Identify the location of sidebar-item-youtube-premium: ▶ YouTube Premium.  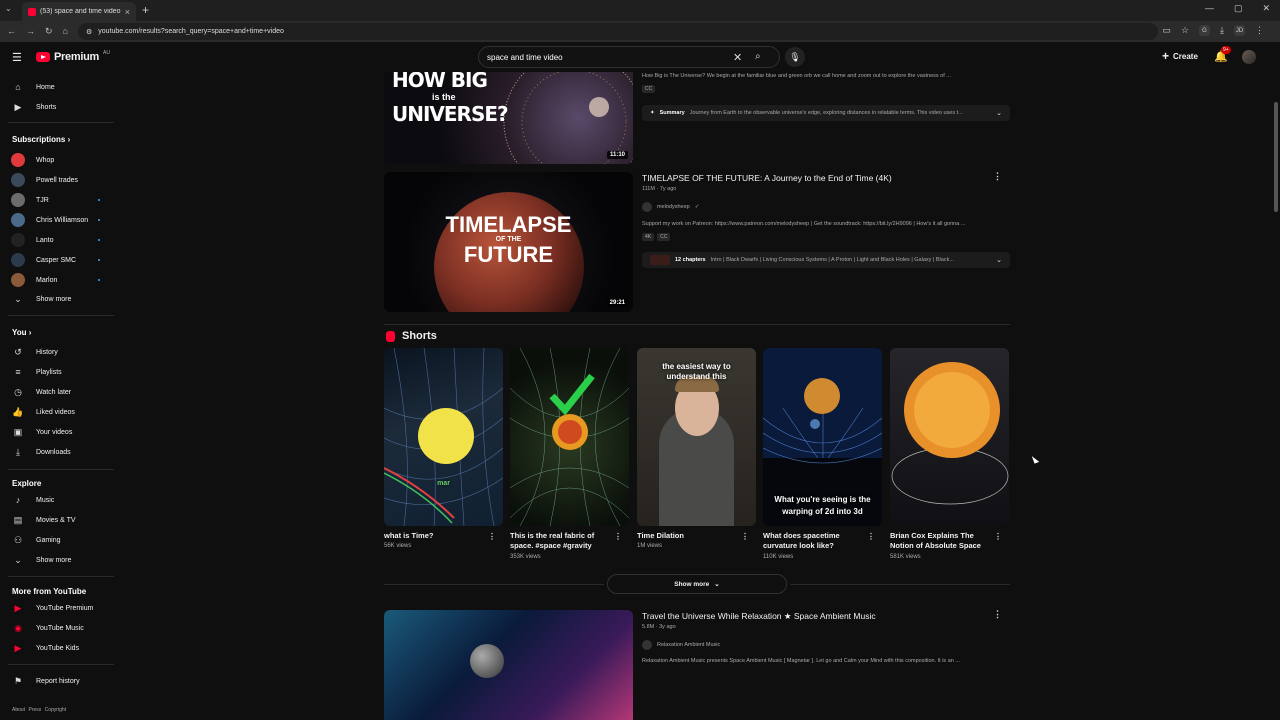
(56, 608).